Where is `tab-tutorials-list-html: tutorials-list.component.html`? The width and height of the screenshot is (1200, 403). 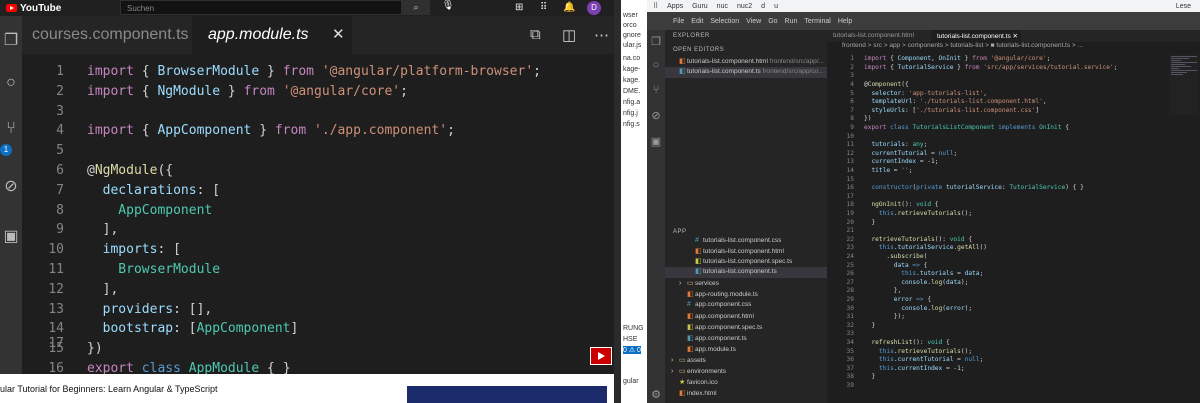
tab-tutorials-list-html: tutorials-list.component.html is located at coordinates (873, 35).